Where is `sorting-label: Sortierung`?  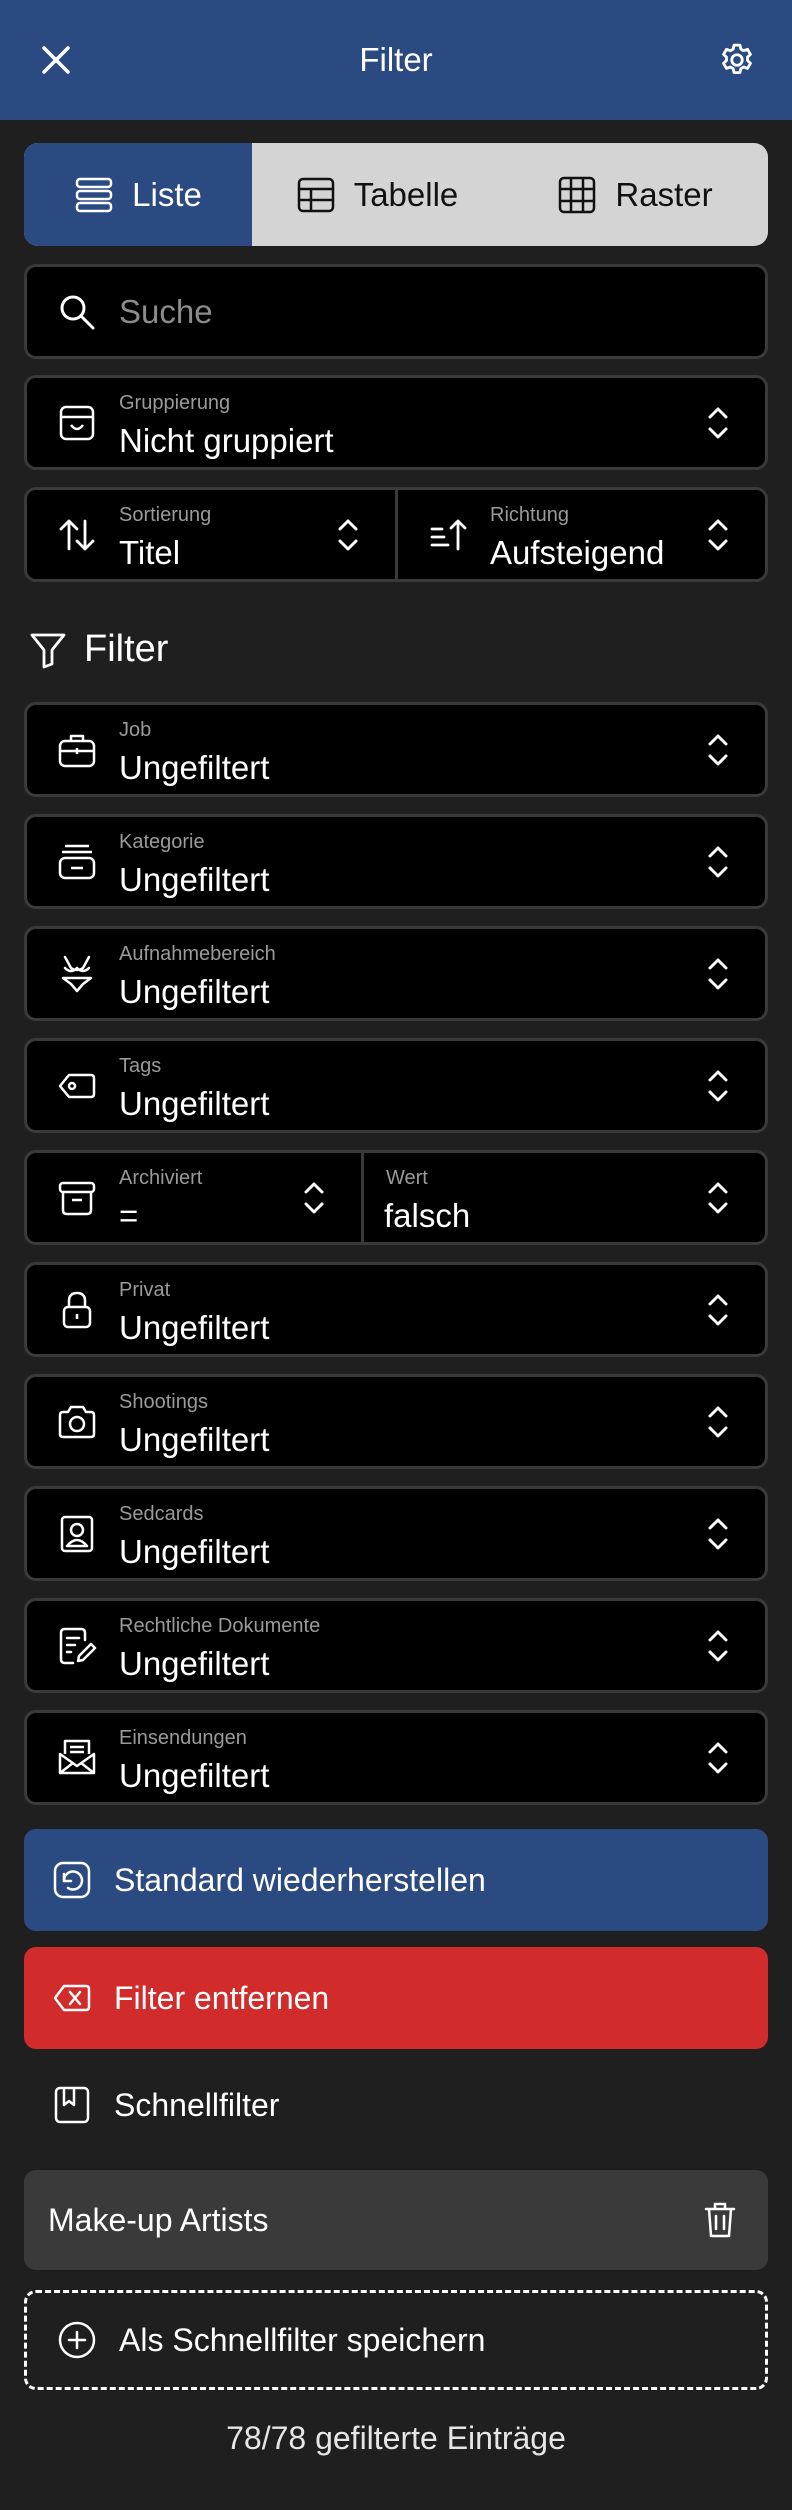
sorting-label: Sortierung is located at coordinates (165, 515).